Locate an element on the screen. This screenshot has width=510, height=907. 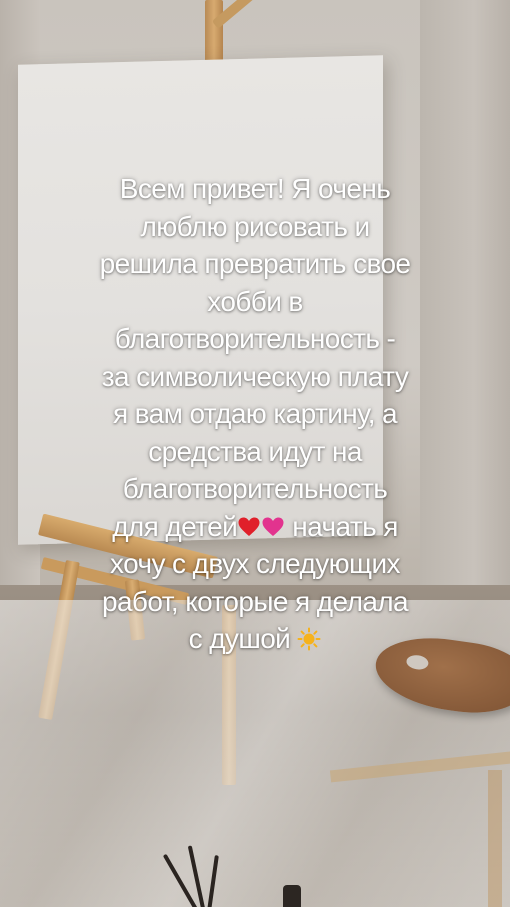
pink-heart-icon is located at coordinates (273, 526).